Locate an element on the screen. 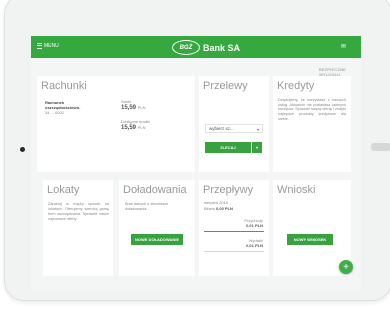 This screenshot has width=390, height=309. income-bar is located at coordinates (234, 231).